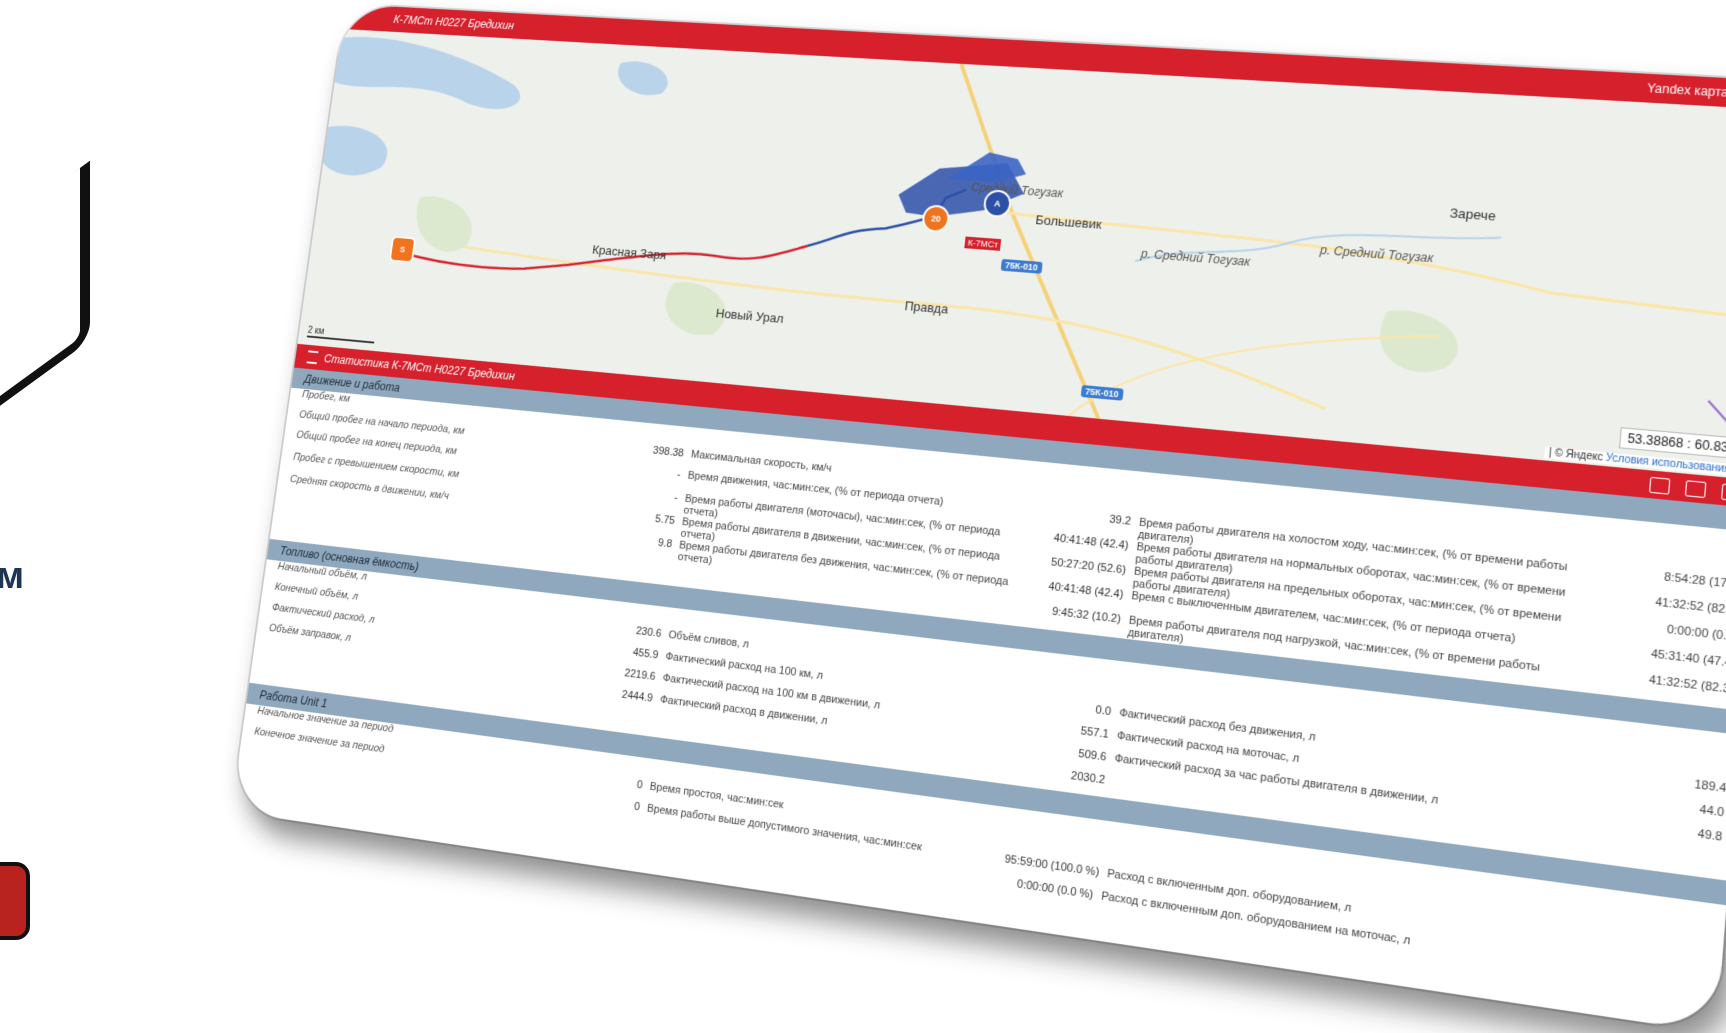 The image size is (1726, 1033). What do you see at coordinates (1473, 214) in the screenshot?
I see `map-place-label: Зарече` at bounding box center [1473, 214].